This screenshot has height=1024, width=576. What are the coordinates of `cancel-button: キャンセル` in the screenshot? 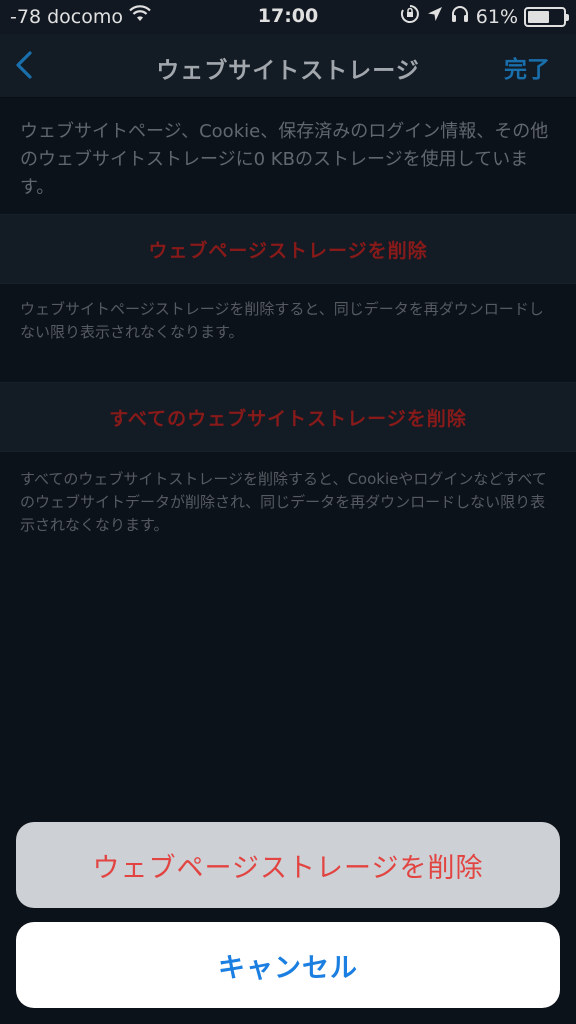 It's located at (288, 965).